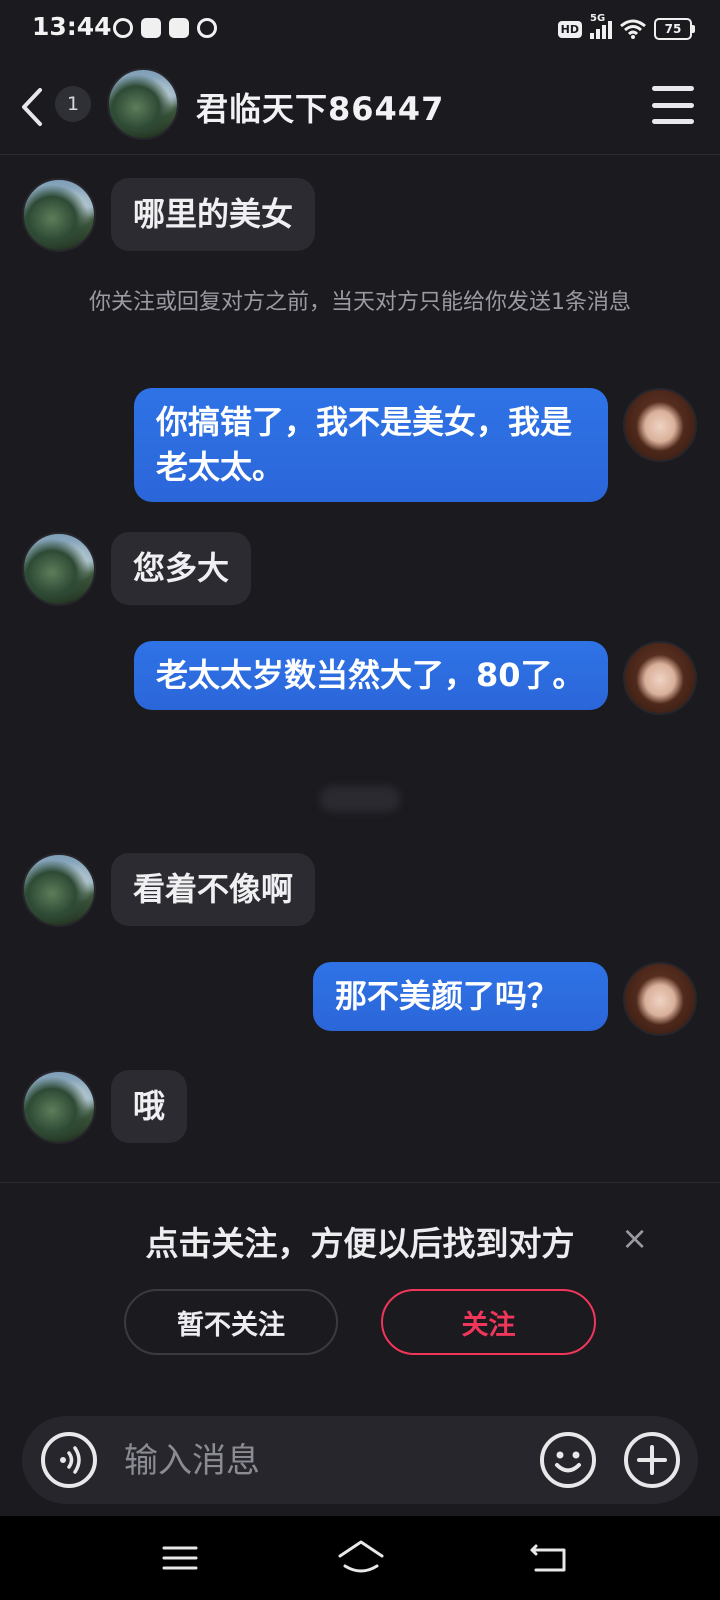 This screenshot has height=1600, width=720. Describe the element at coordinates (324, 1461) in the screenshot. I see `message-input` at that location.